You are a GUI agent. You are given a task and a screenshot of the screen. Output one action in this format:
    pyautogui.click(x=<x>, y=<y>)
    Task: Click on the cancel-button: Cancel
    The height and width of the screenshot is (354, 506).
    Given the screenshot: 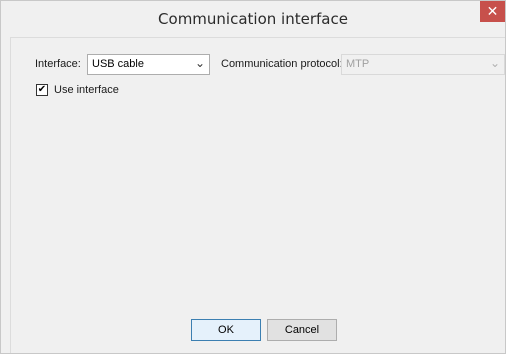 What is the action you would take?
    pyautogui.click(x=302, y=330)
    